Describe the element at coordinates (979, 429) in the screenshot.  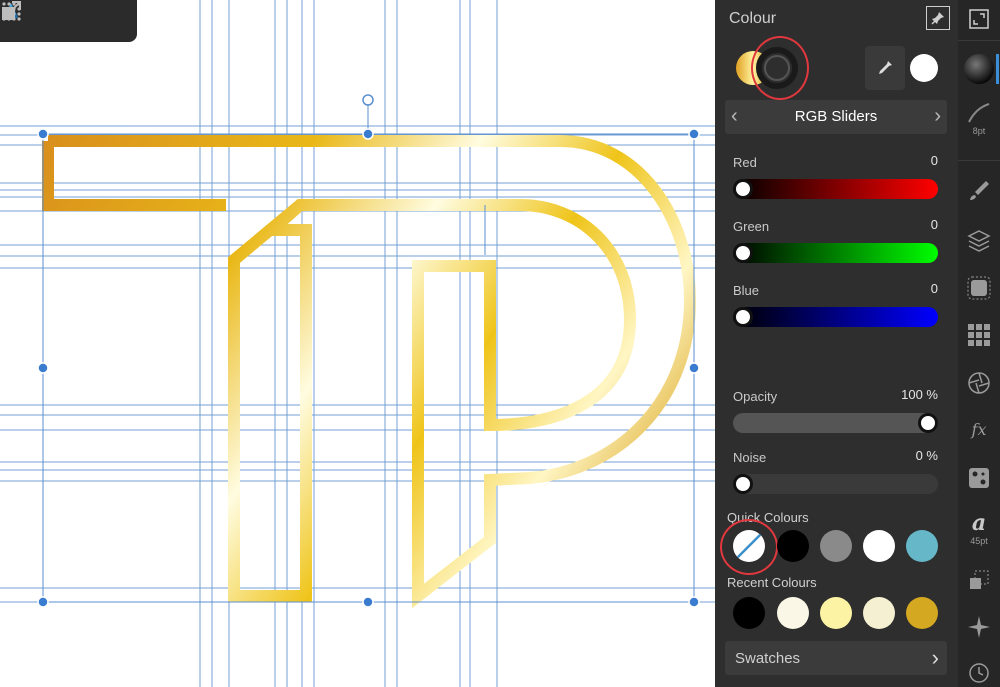
I see `effects-icon: fx` at that location.